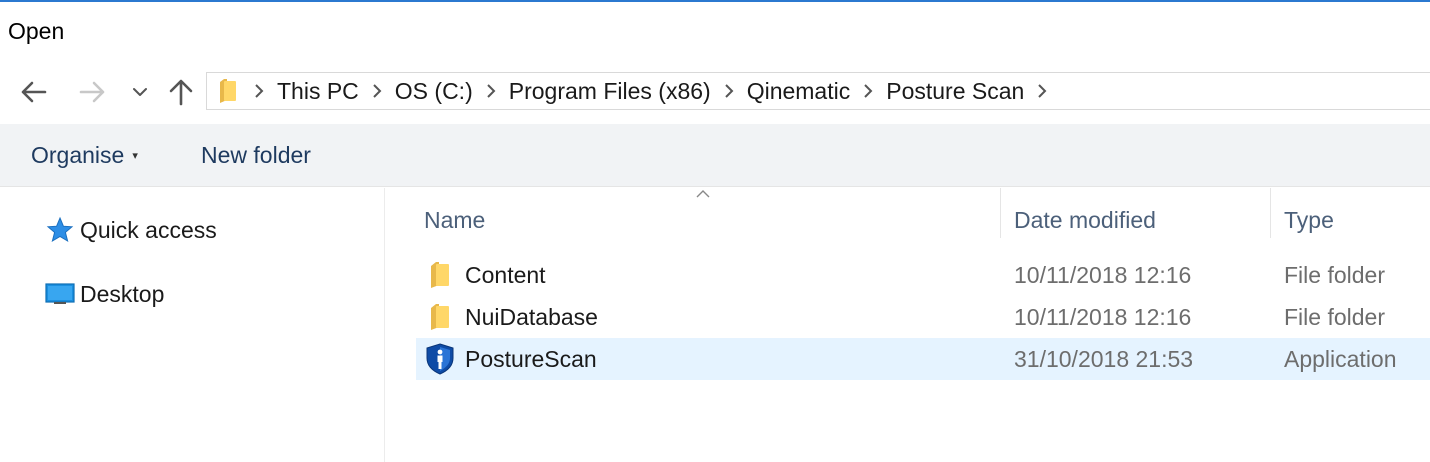 This screenshot has height=462, width=1430. What do you see at coordinates (440, 359) in the screenshot?
I see `posturescan-app-icon` at bounding box center [440, 359].